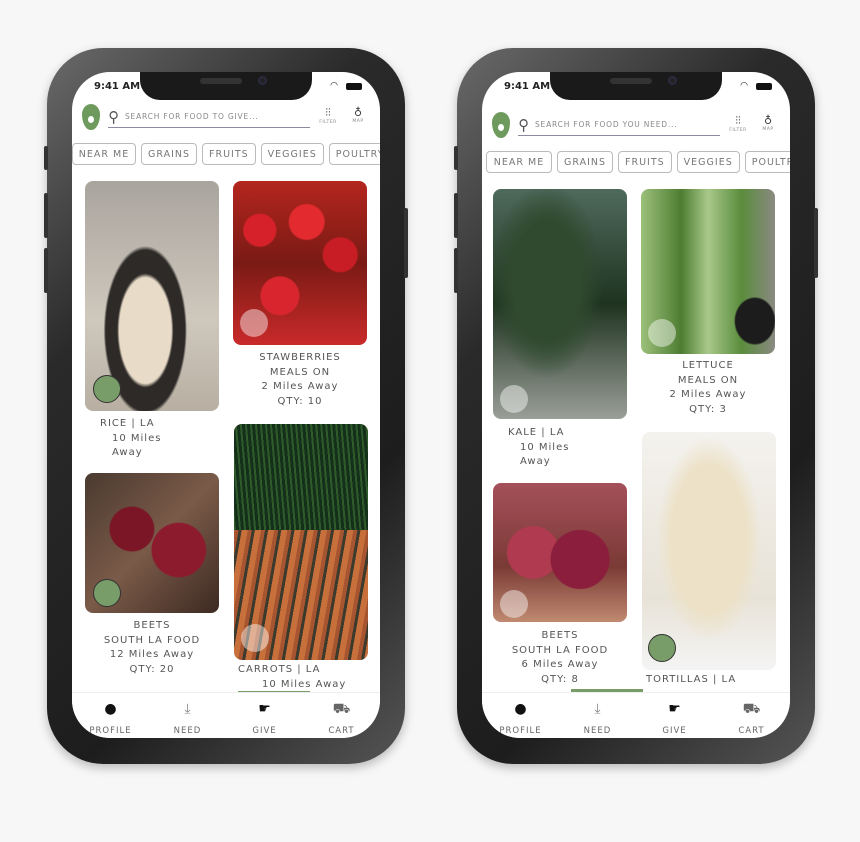 The image size is (860, 842). Describe the element at coordinates (708, 394) in the screenshot. I see `text-line: 2 Miles Away` at that location.